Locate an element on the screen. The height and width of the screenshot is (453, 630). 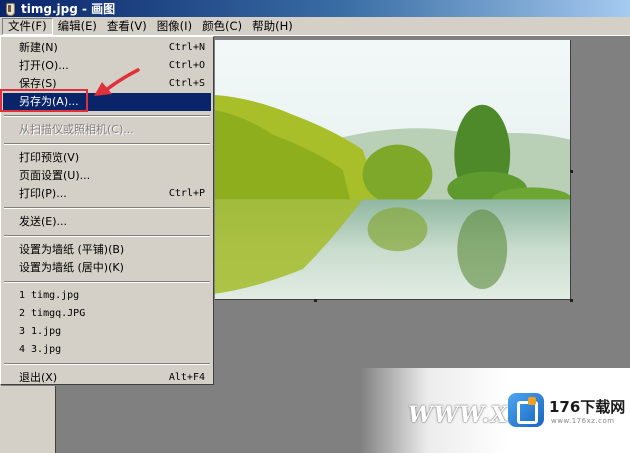
menu-item-wallpaper-tile: 设置为墙纸 (平铺)(B) is located at coordinates (107, 250).